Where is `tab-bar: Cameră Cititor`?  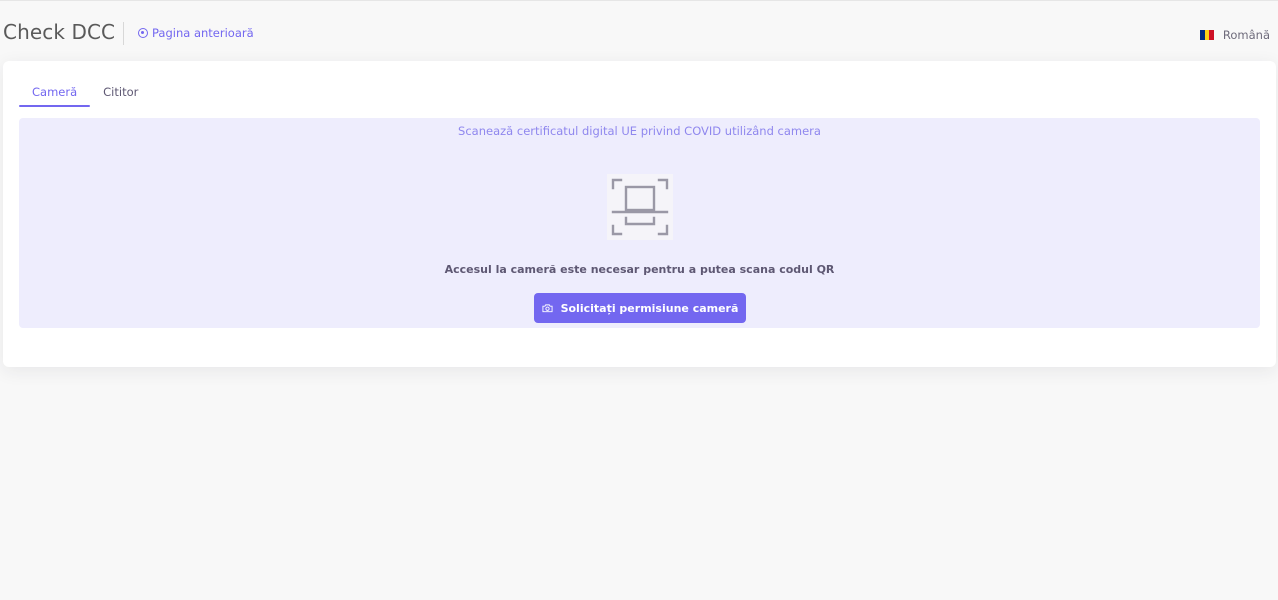
tab-bar: Cameră Cititor is located at coordinates (85, 93).